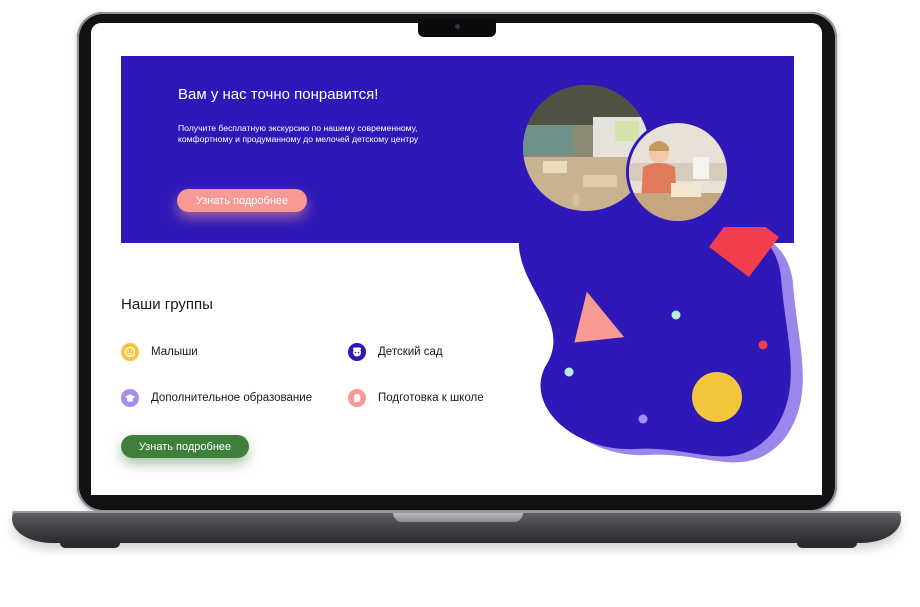 This screenshot has height=607, width=920. What do you see at coordinates (130, 398) in the screenshot?
I see `graduation-cap-icon` at bounding box center [130, 398].